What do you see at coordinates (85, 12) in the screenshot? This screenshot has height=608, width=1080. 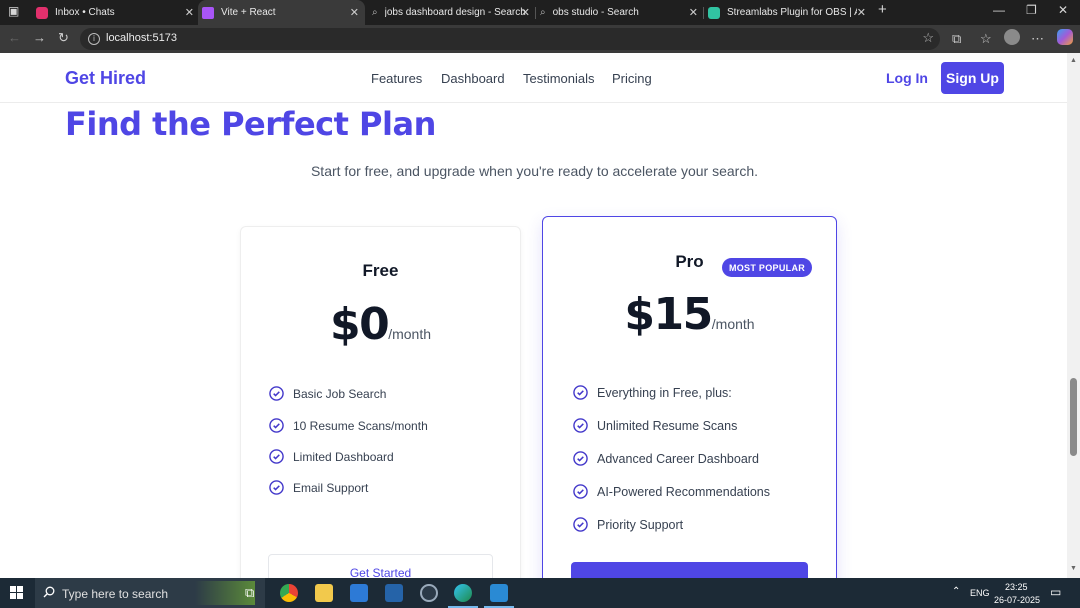 I see `tab-title: Inbox • Chats` at bounding box center [85, 12].